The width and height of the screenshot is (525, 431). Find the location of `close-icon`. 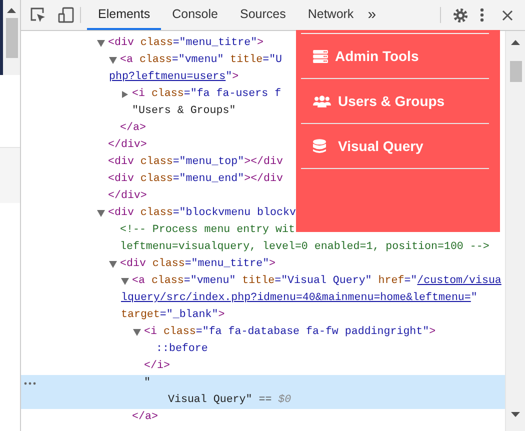

close-icon is located at coordinates (507, 15).